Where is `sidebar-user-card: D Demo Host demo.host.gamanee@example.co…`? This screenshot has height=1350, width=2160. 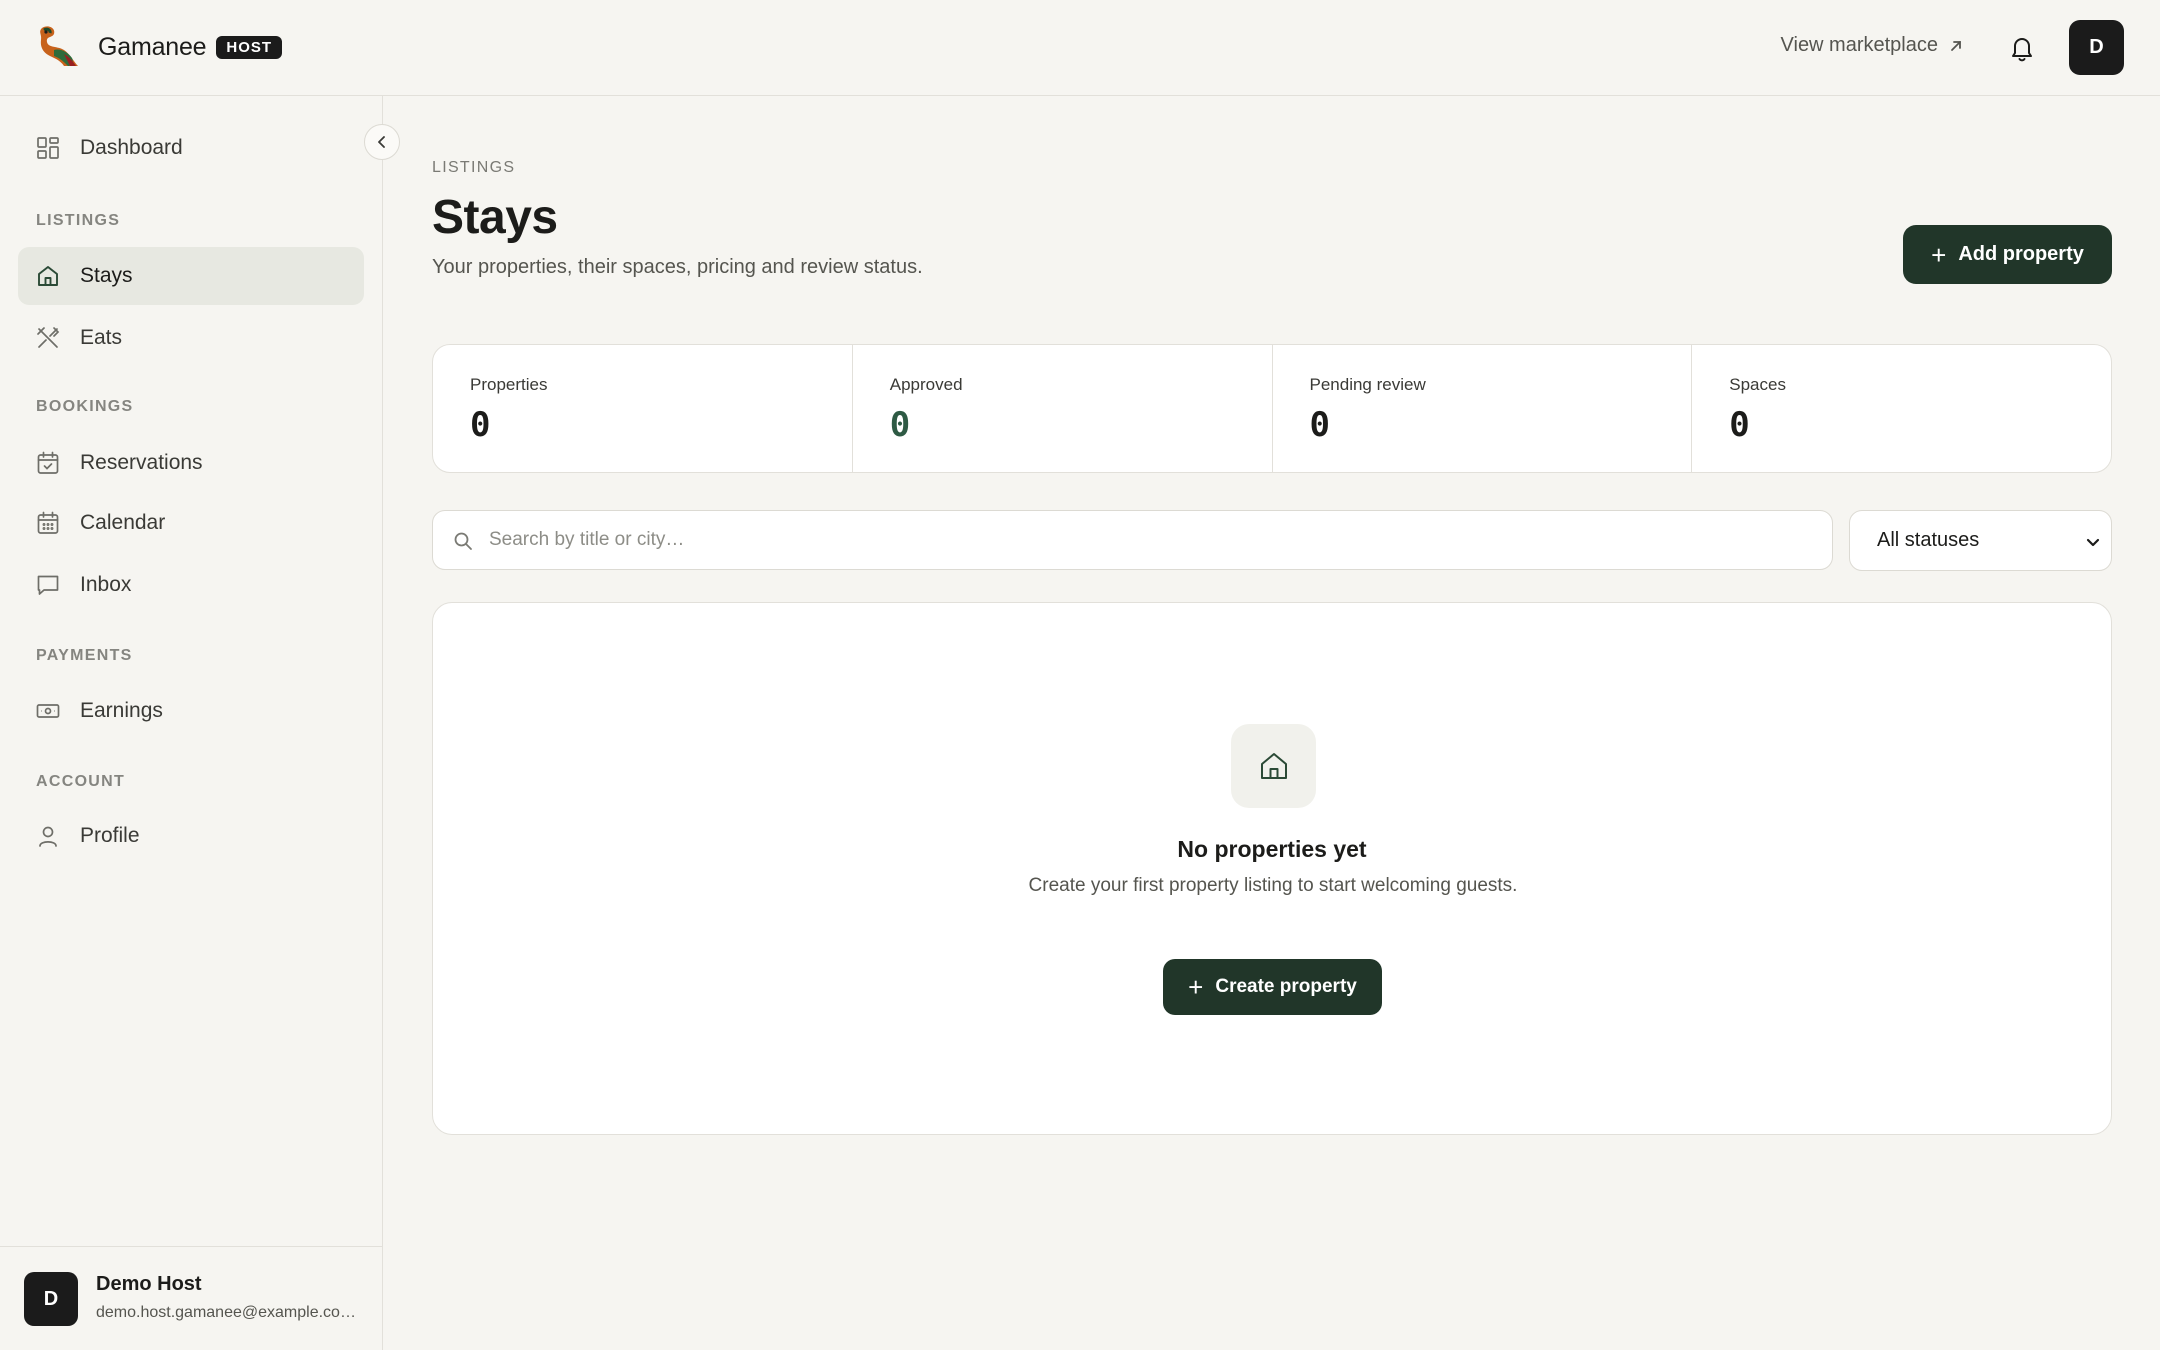 sidebar-user-card: D Demo Host demo.host.gamanee@example.co… is located at coordinates (191, 1298).